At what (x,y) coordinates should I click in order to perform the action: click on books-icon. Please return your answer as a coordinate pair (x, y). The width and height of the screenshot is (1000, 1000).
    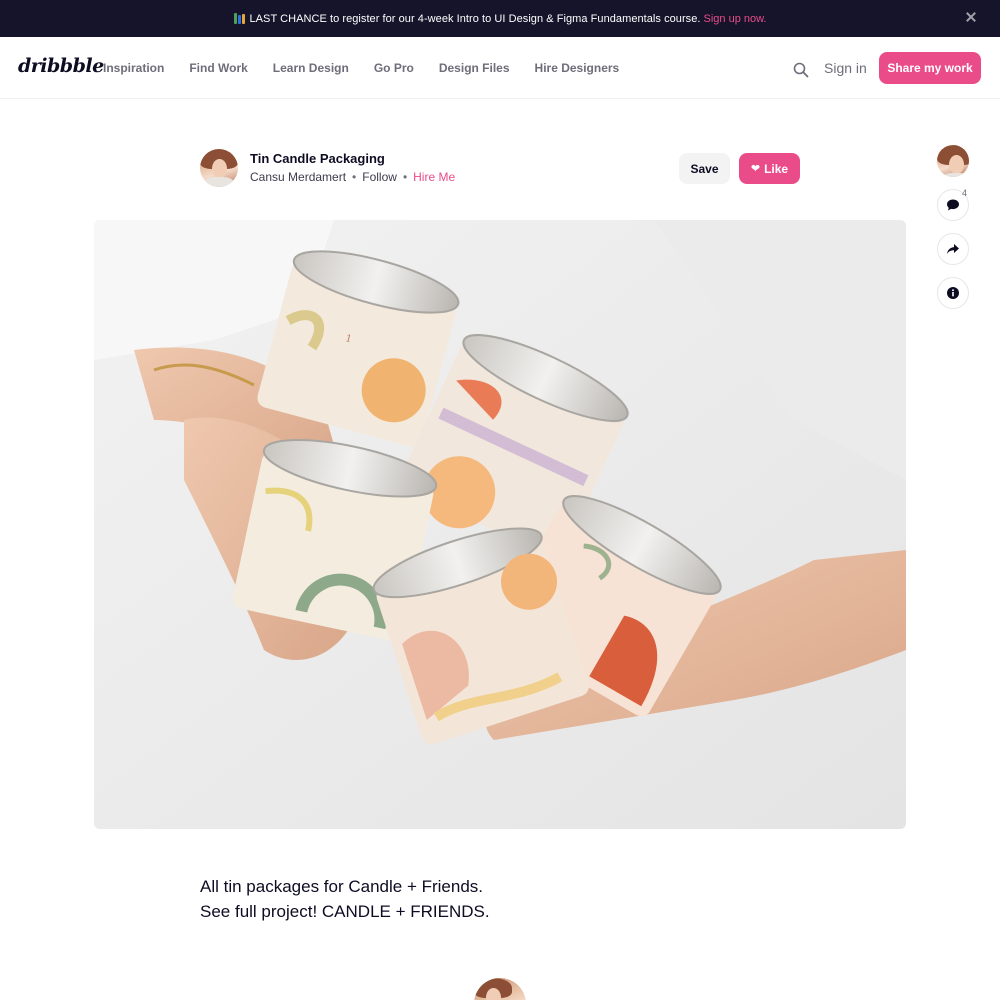
    Looking at the image, I should click on (239, 18).